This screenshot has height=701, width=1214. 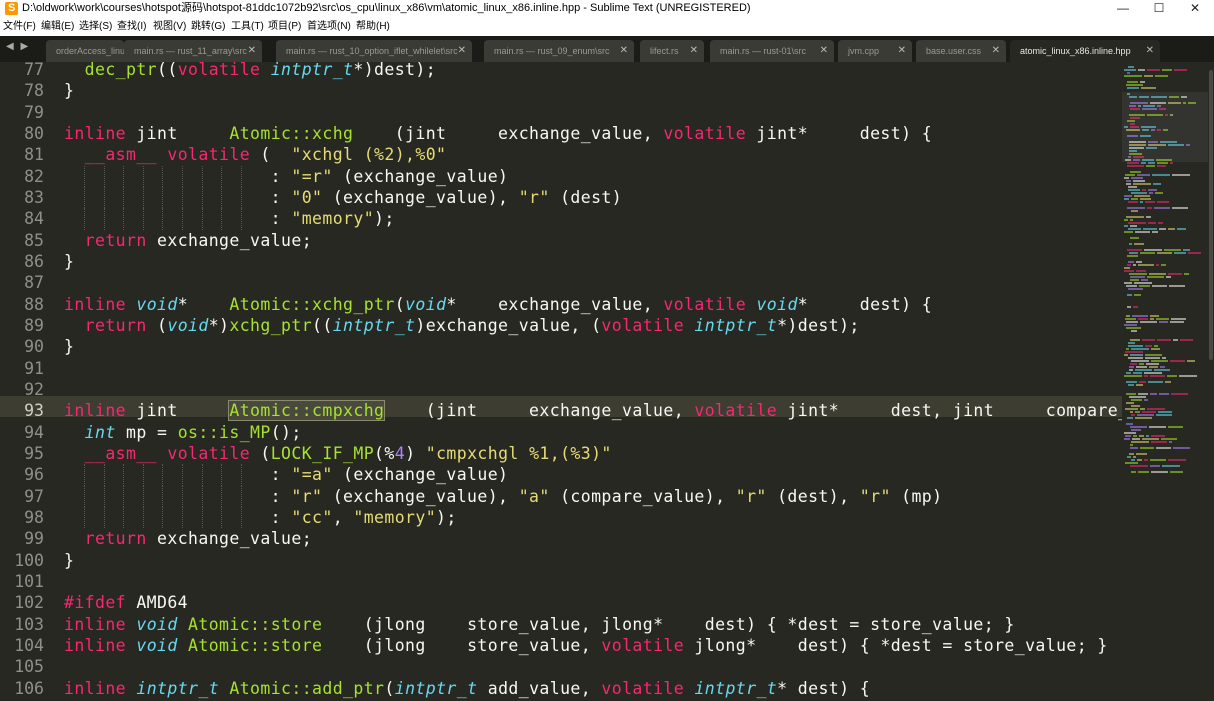 I want to click on line-number: 94, so click(x=34, y=432).